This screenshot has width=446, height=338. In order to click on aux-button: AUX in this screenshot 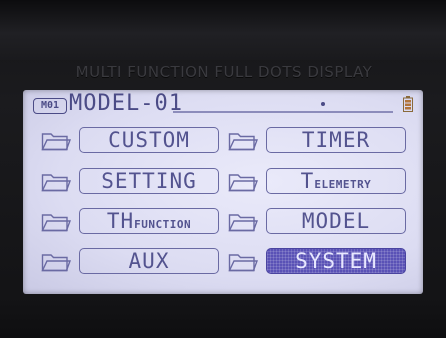, I will do `click(149, 261)`.